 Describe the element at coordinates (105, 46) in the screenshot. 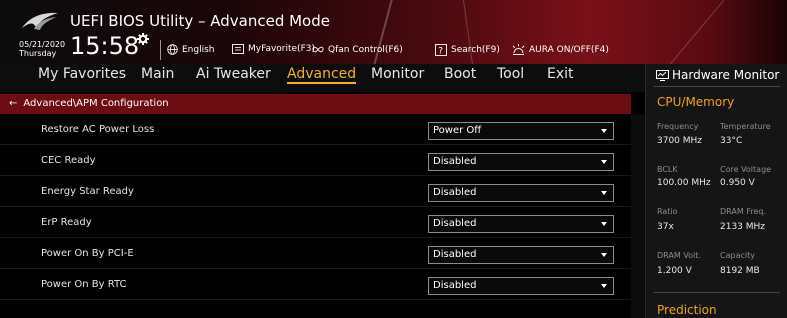

I see `time-display: 15:58` at that location.